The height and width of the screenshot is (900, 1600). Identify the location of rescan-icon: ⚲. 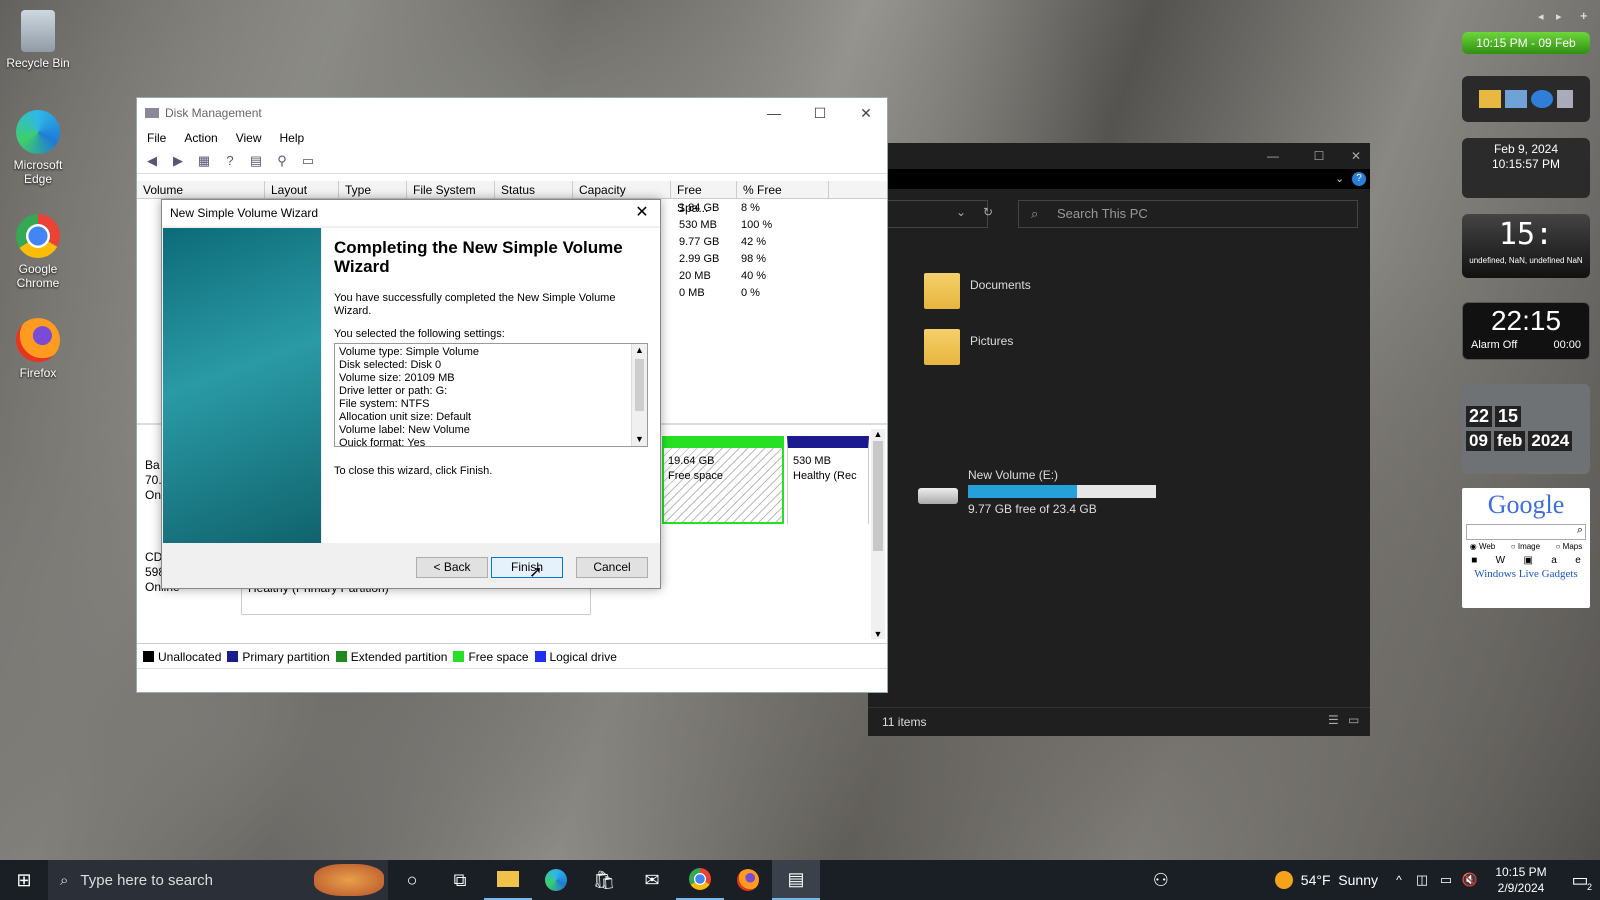
(282, 161).